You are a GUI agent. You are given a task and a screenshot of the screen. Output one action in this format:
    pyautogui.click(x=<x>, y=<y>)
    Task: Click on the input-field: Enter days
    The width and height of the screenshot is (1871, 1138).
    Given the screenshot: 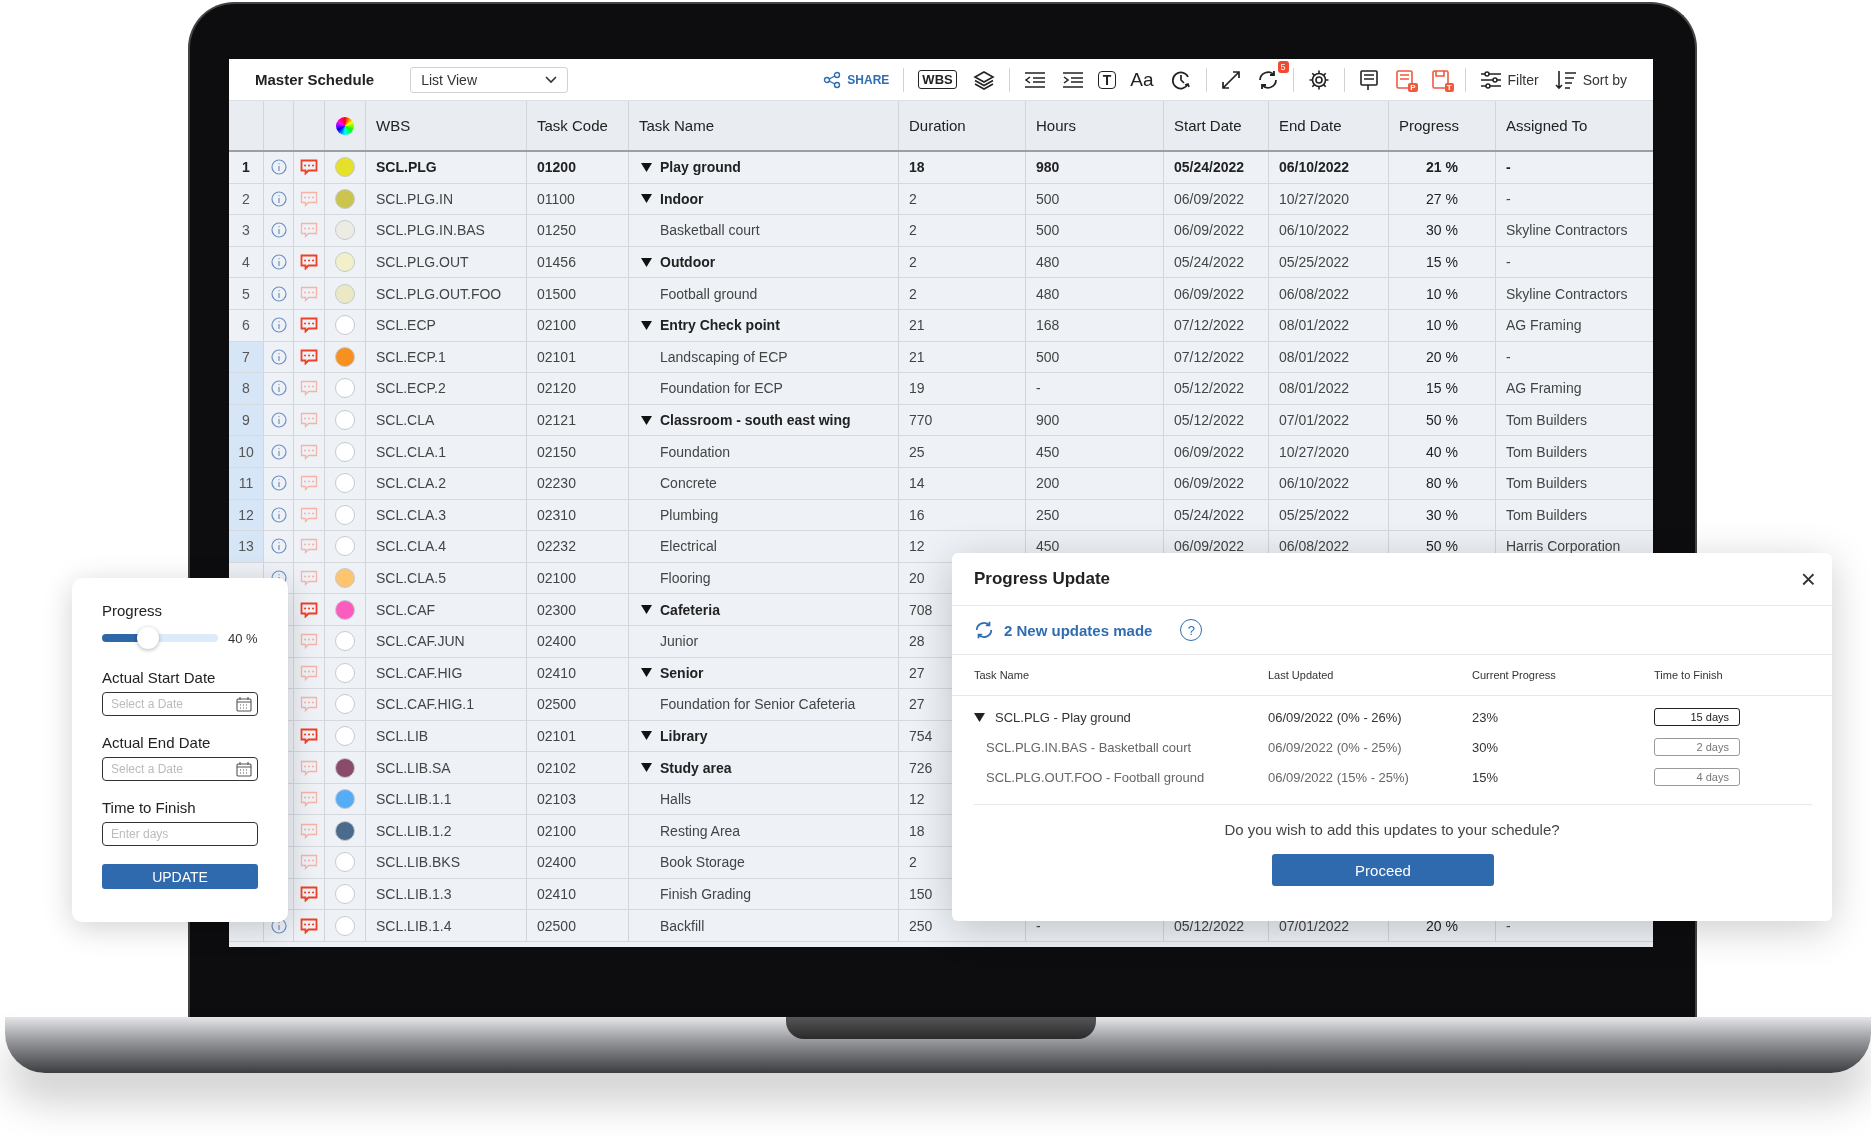 What is the action you would take?
    pyautogui.click(x=180, y=834)
    